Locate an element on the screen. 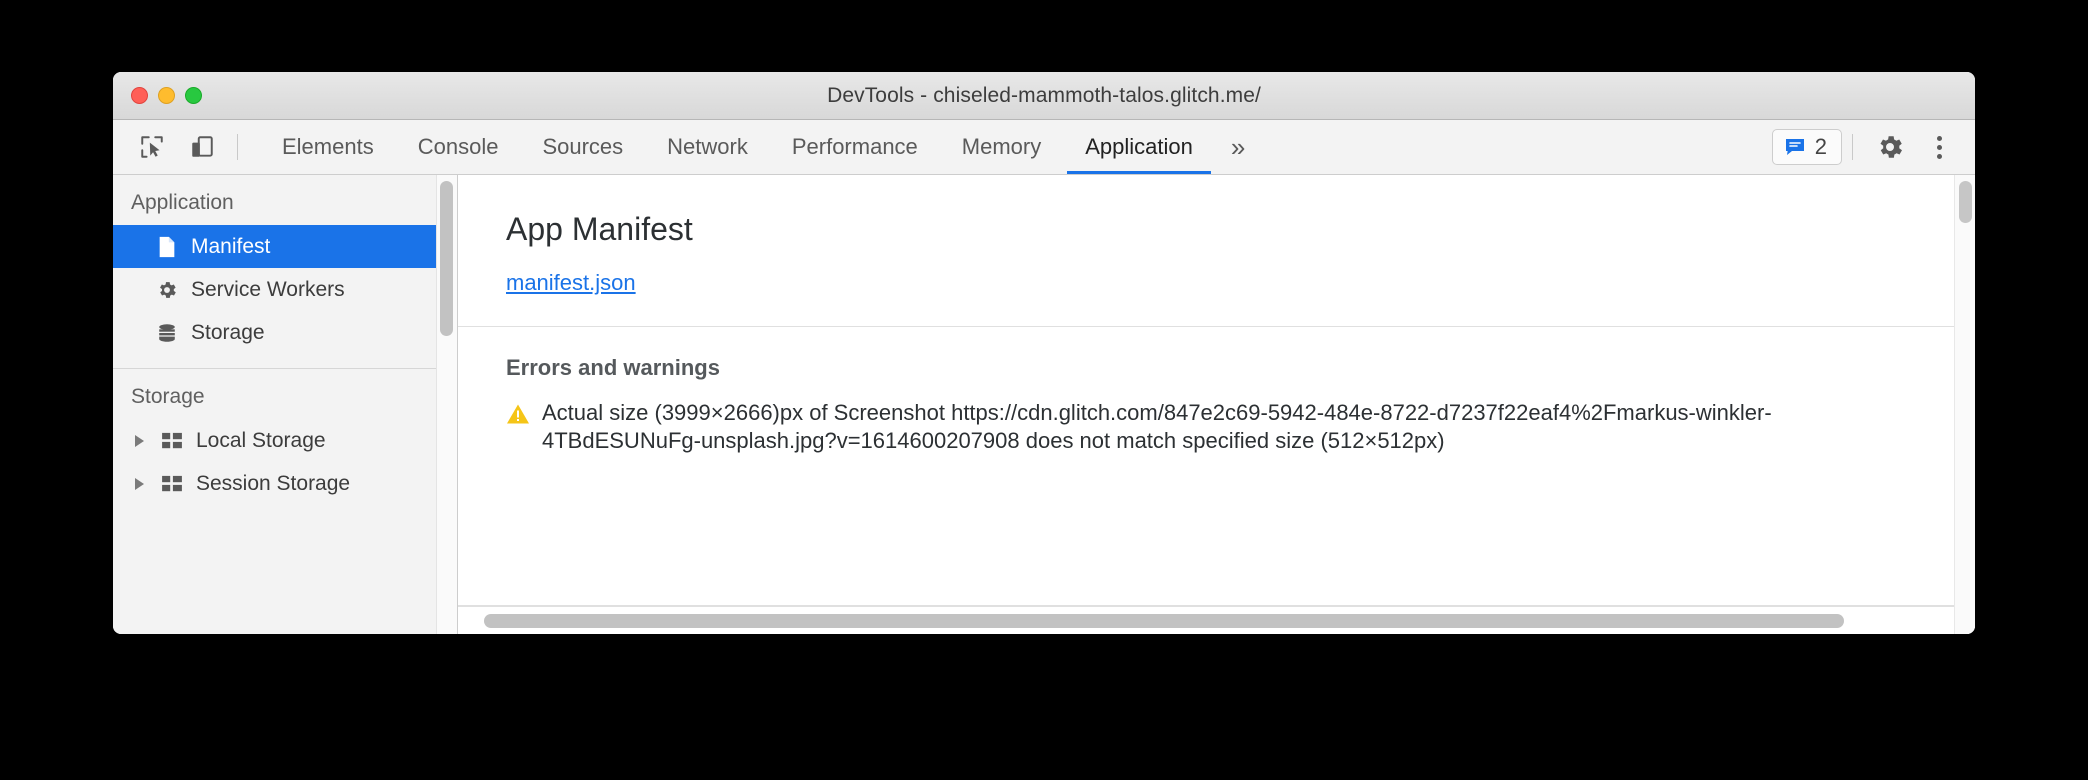  tab-memory: Memory is located at coordinates (1001, 147).